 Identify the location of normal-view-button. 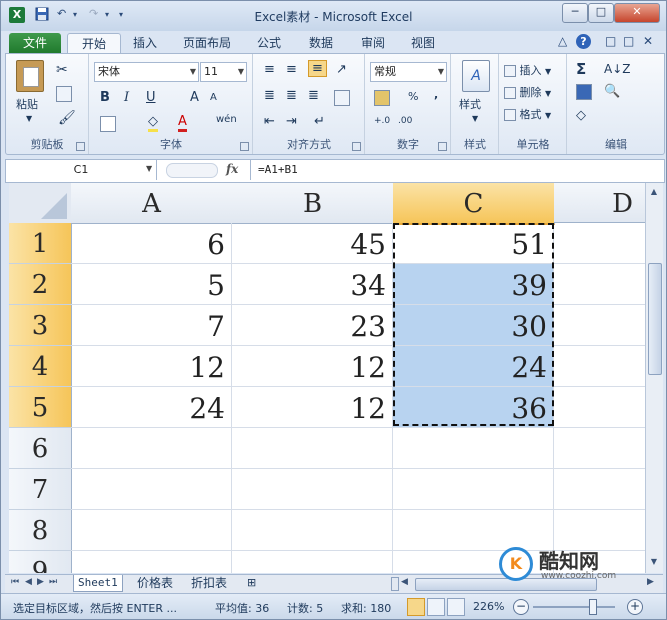
(416, 607).